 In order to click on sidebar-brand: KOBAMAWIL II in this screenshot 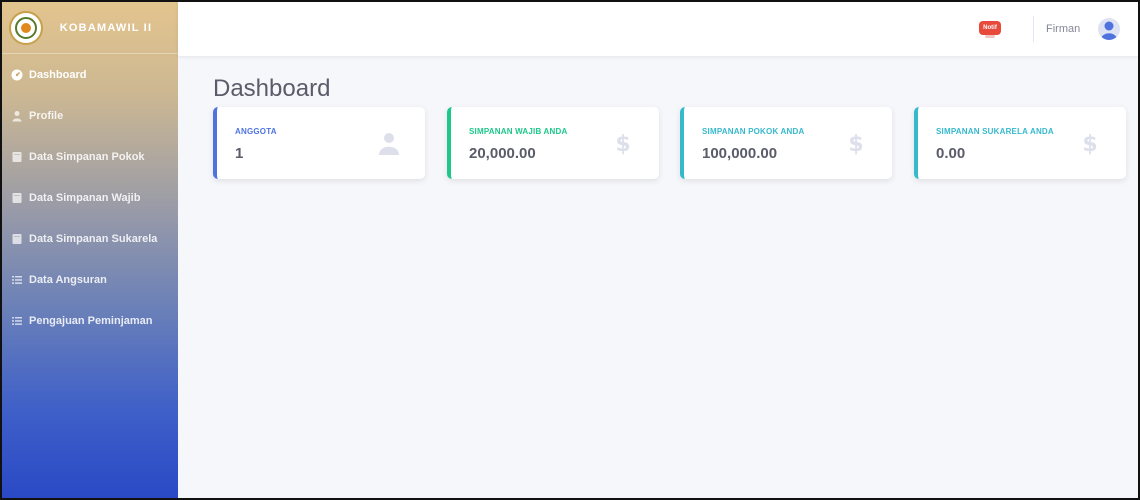, I will do `click(90, 28)`.